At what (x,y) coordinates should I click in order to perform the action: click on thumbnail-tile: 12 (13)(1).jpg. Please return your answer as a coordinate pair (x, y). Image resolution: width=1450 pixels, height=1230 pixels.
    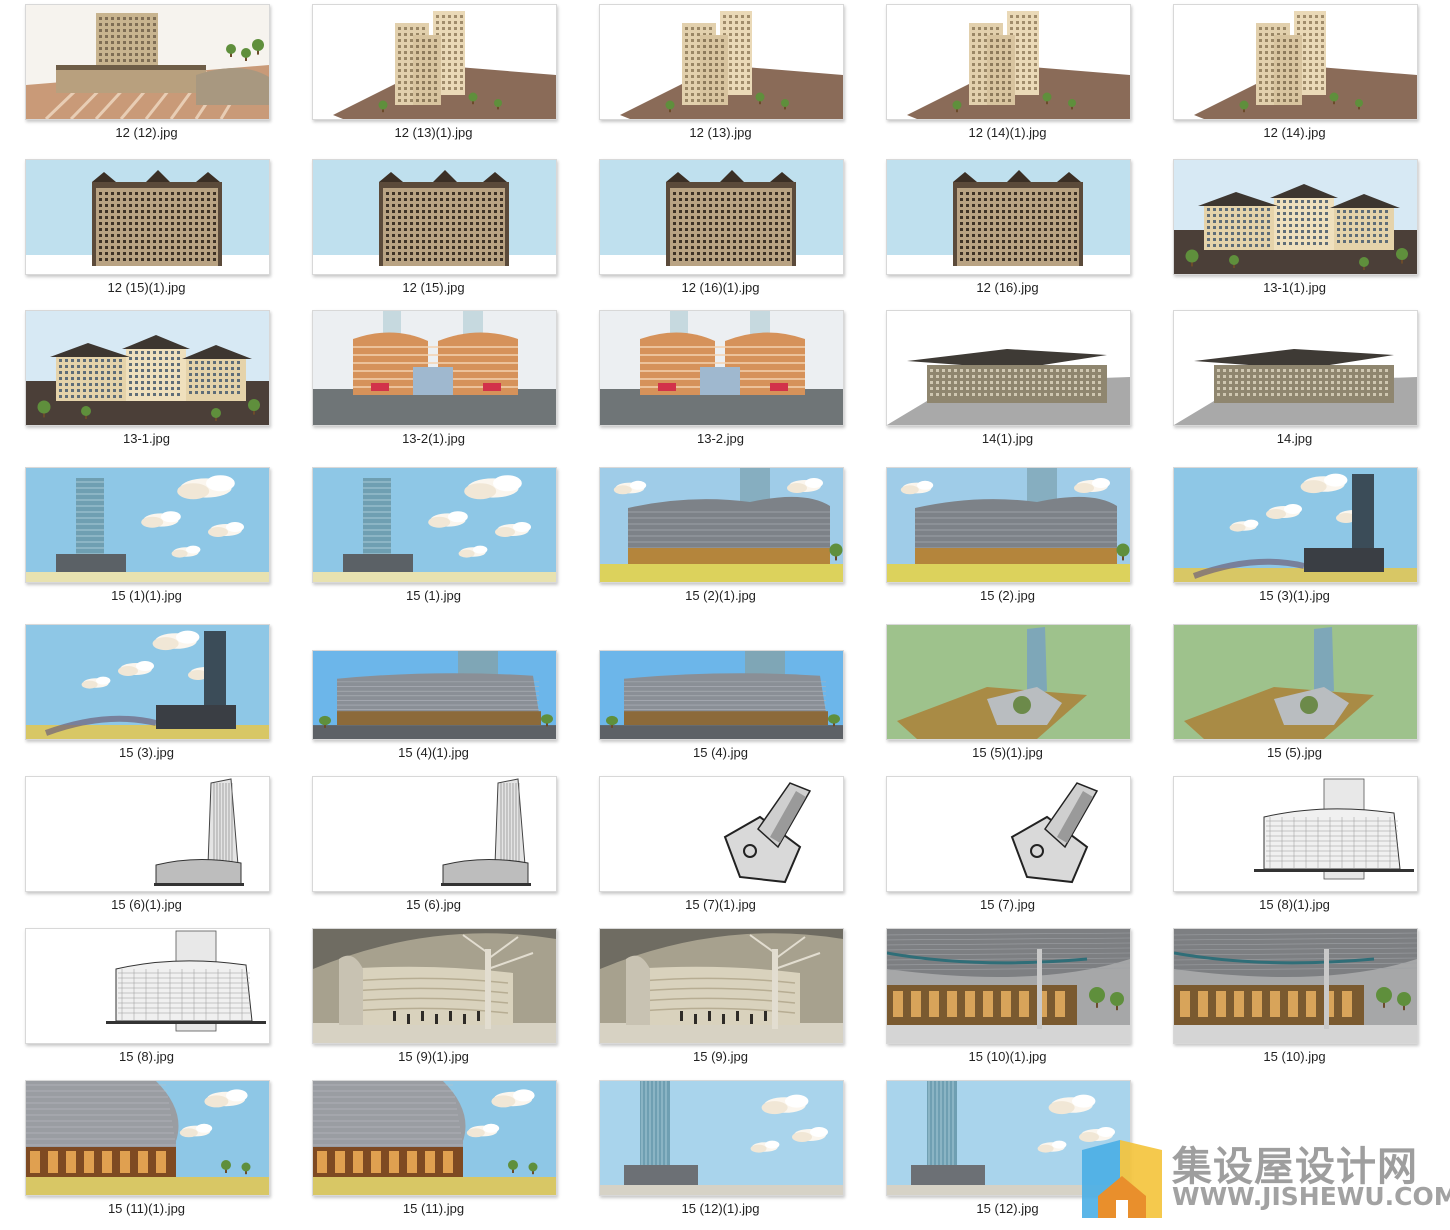
    Looking at the image, I should click on (430, 79).